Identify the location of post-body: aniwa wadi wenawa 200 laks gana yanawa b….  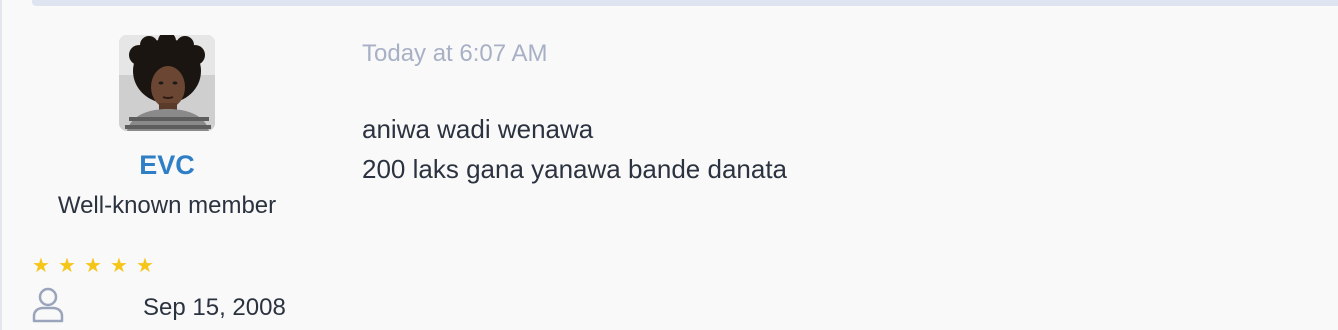
(574, 149).